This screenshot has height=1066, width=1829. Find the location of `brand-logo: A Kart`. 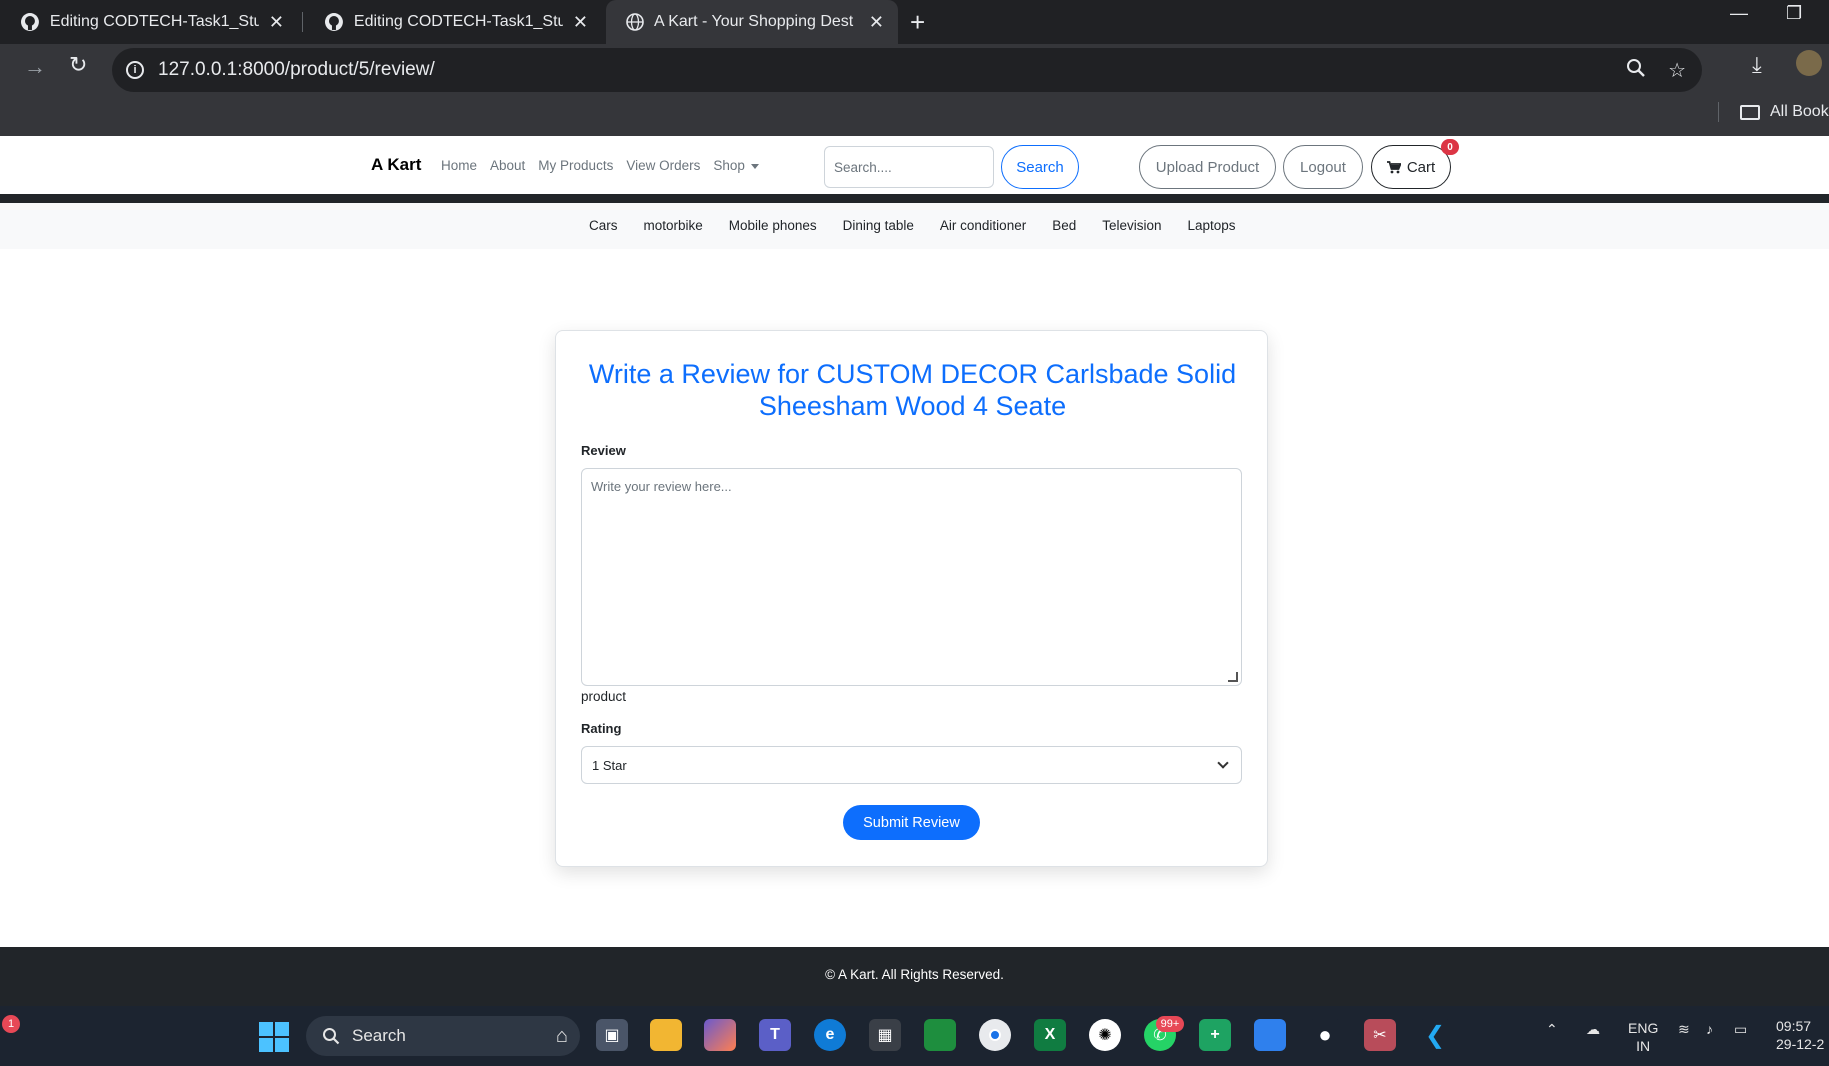

brand-logo: A Kart is located at coordinates (396, 165).